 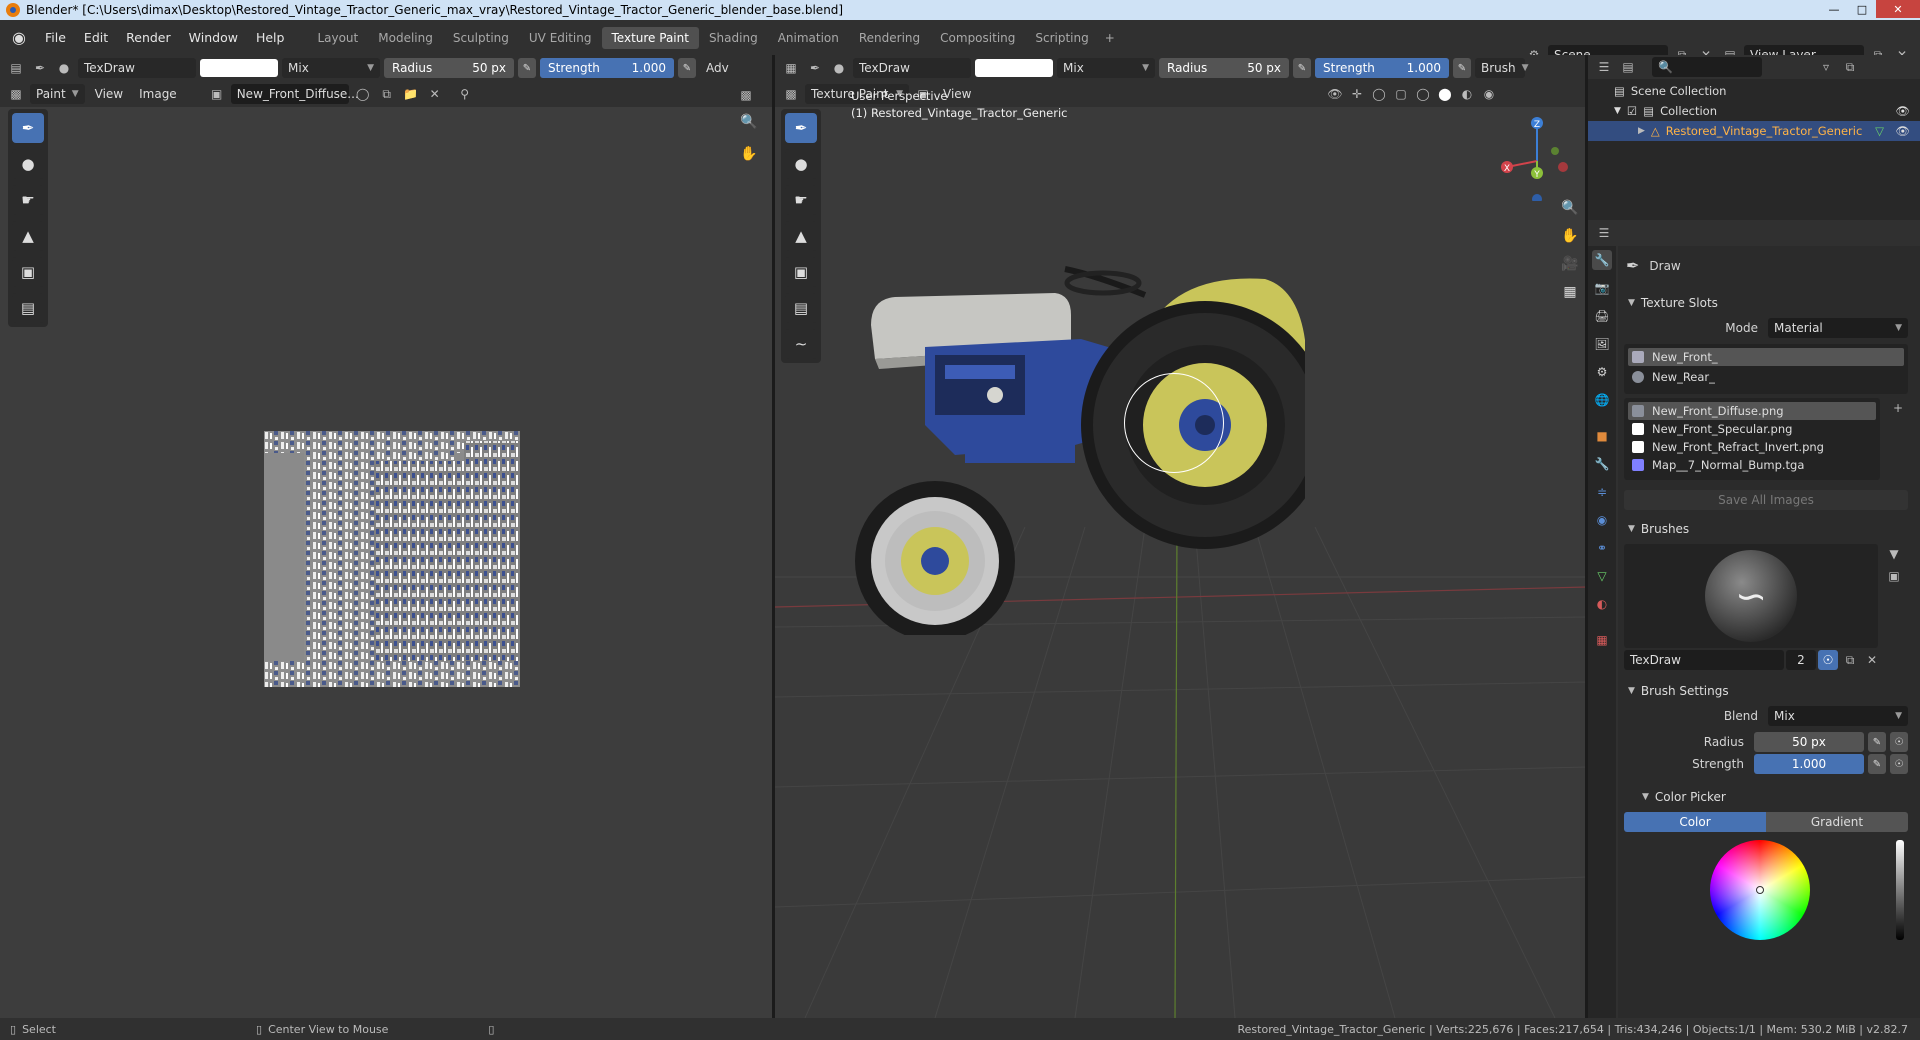 What do you see at coordinates (1826, 67) in the screenshot?
I see `filter-icon: ▿` at bounding box center [1826, 67].